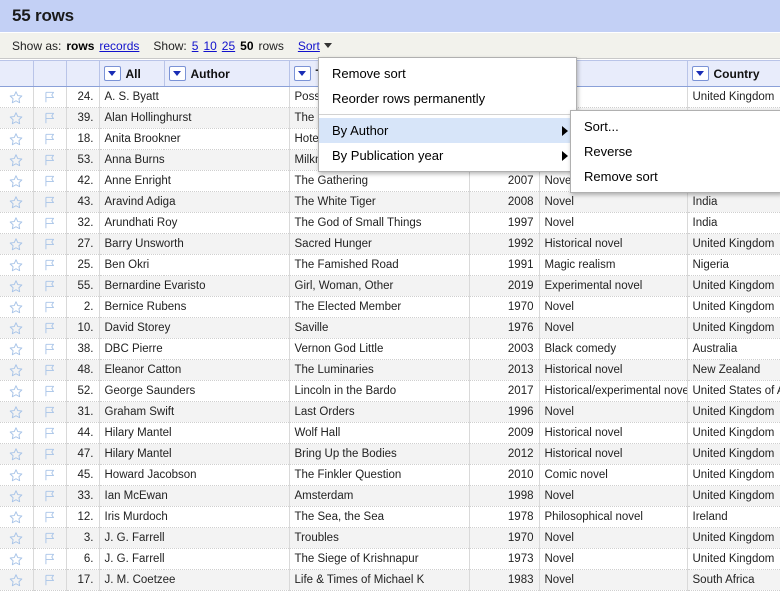  Describe the element at coordinates (379, 244) in the screenshot. I see `row-title-cell: Sacred Hunger` at that location.